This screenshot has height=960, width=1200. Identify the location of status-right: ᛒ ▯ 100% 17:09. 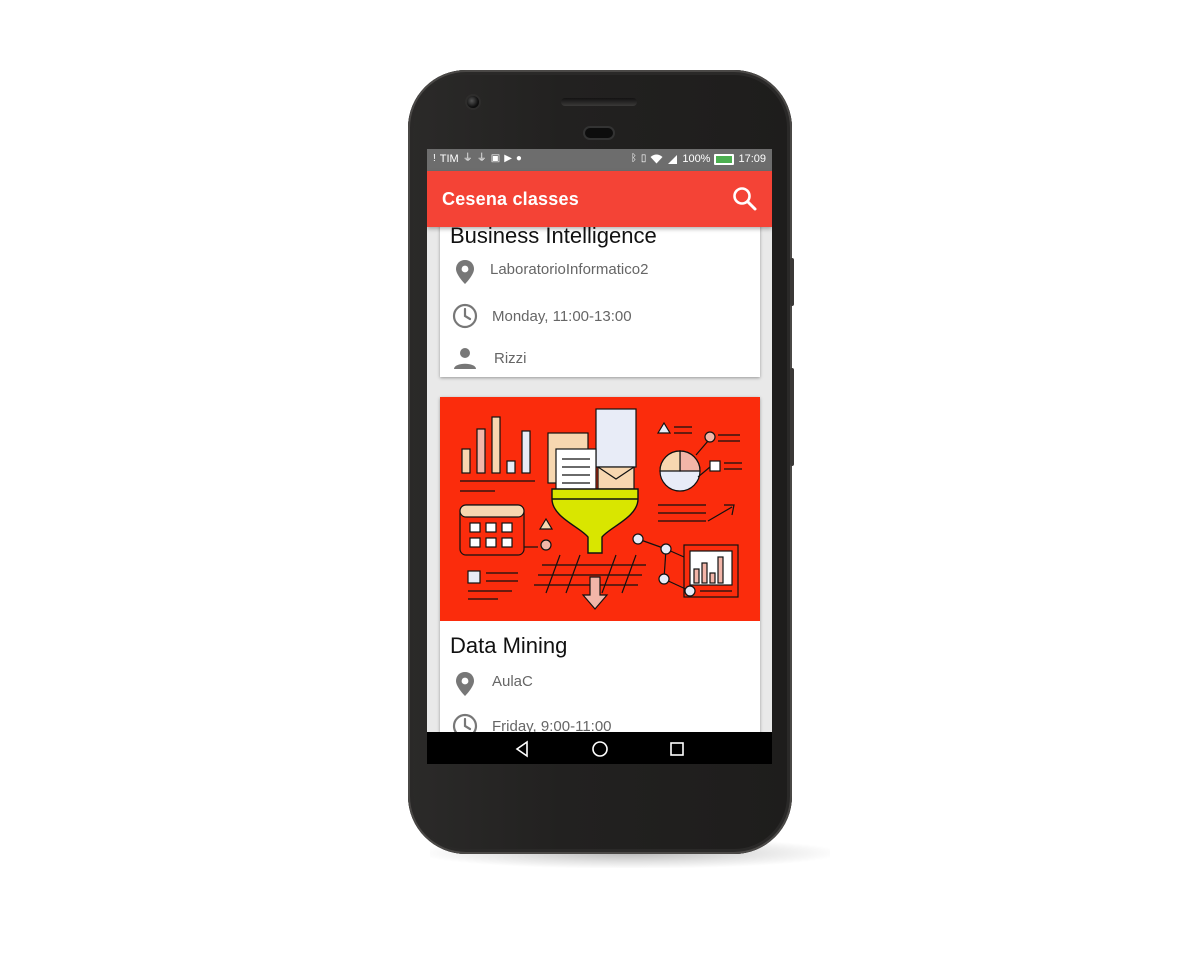
(698, 159).